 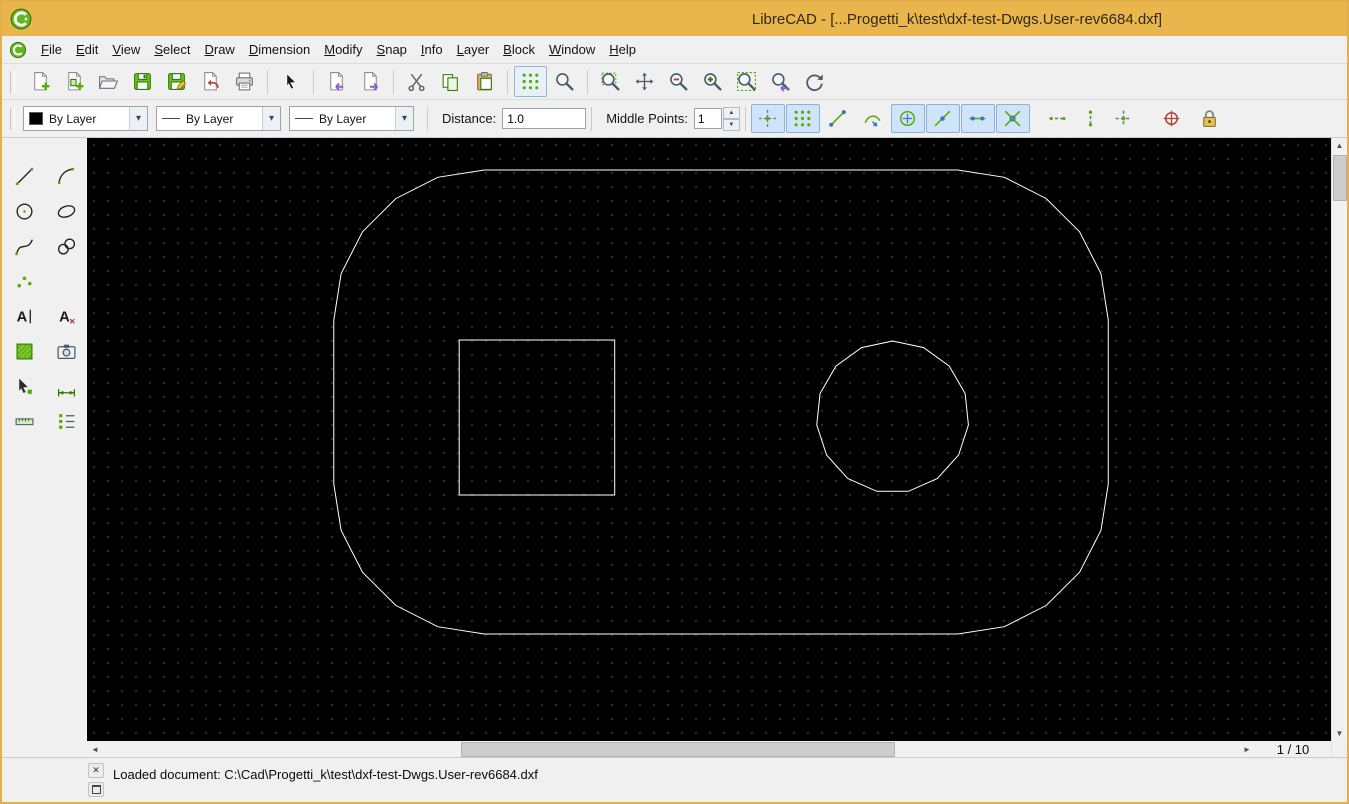 I want to click on vertical-scroll-thumb, so click(x=1340, y=178).